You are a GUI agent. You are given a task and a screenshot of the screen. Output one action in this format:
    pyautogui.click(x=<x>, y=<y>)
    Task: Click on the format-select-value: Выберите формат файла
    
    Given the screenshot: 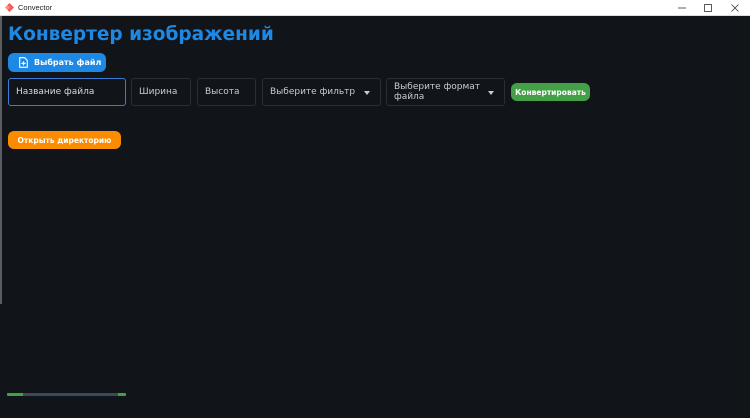 What is the action you would take?
    pyautogui.click(x=437, y=92)
    